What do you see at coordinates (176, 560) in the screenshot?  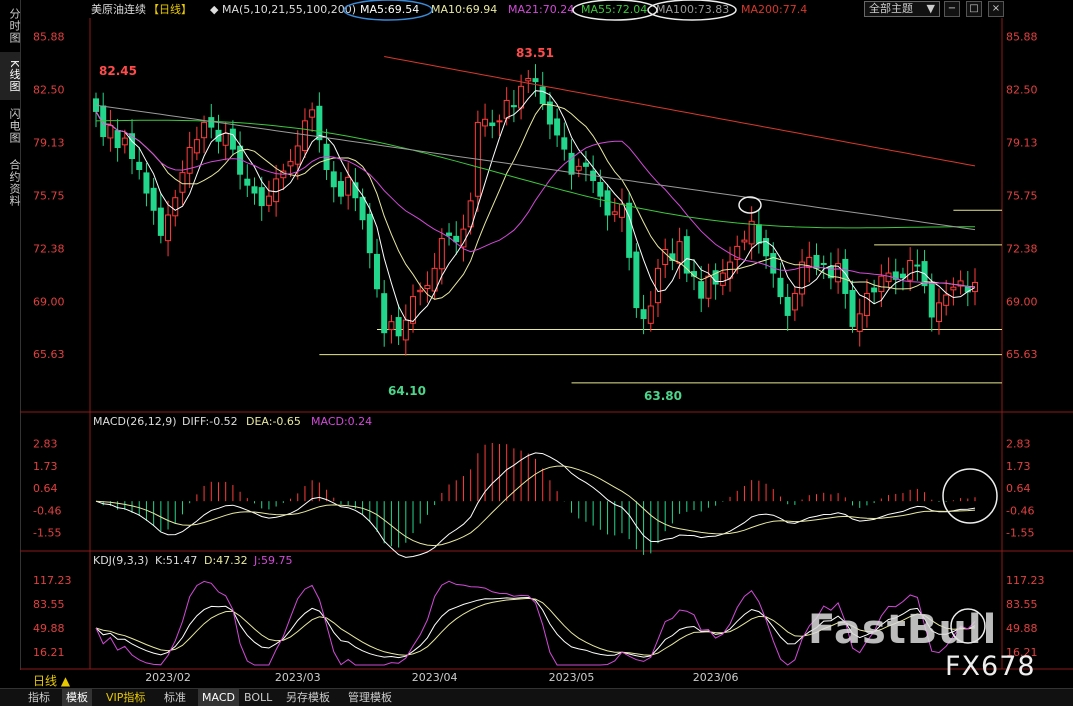 I see `kdj-k-value: K:51.47` at bounding box center [176, 560].